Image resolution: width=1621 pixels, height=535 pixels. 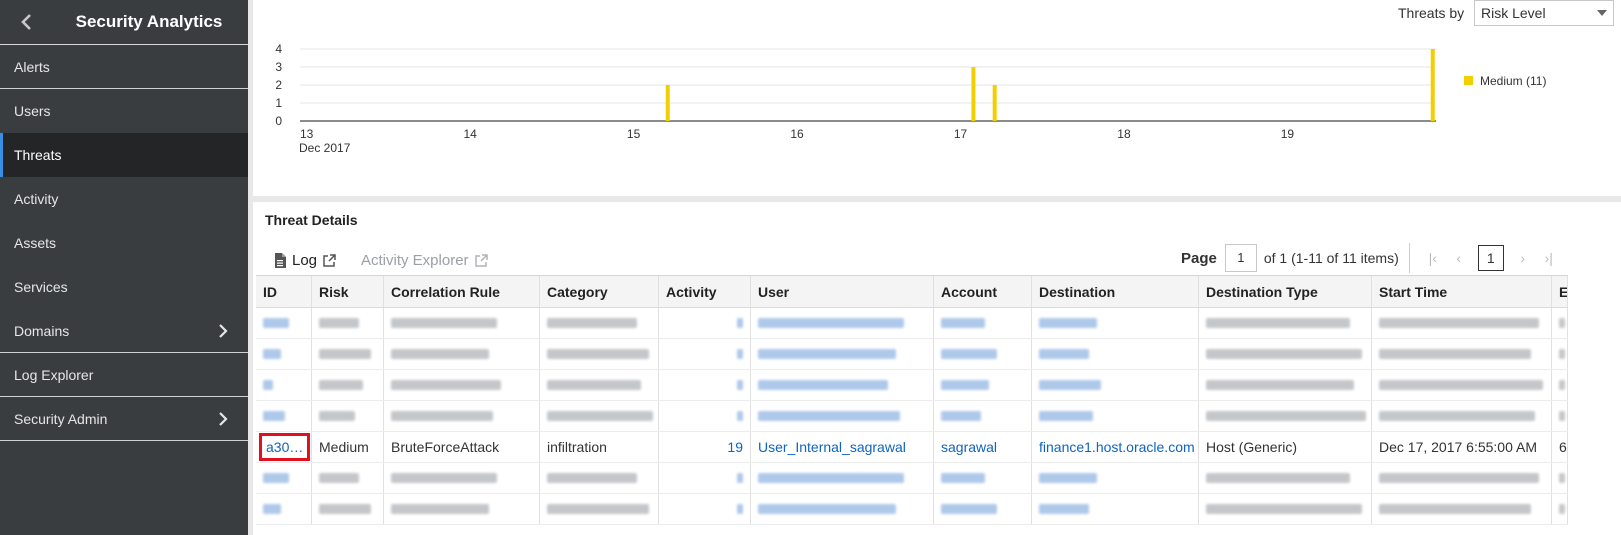 I want to click on threats-by-select: Risk Level, so click(x=1544, y=13).